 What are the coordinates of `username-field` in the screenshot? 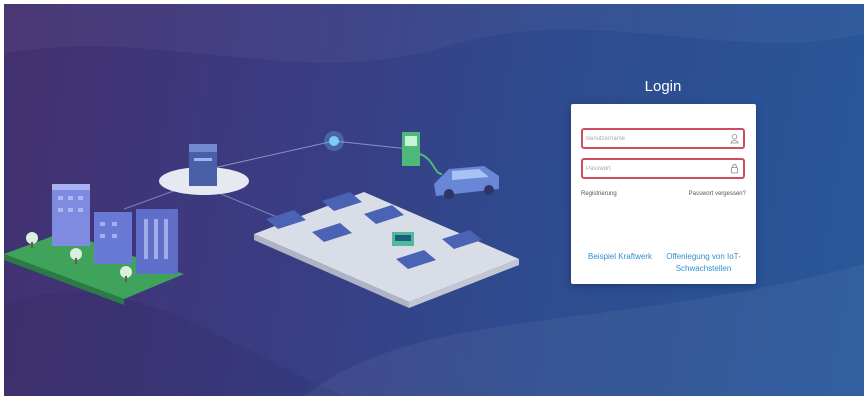 It's located at (663, 138).